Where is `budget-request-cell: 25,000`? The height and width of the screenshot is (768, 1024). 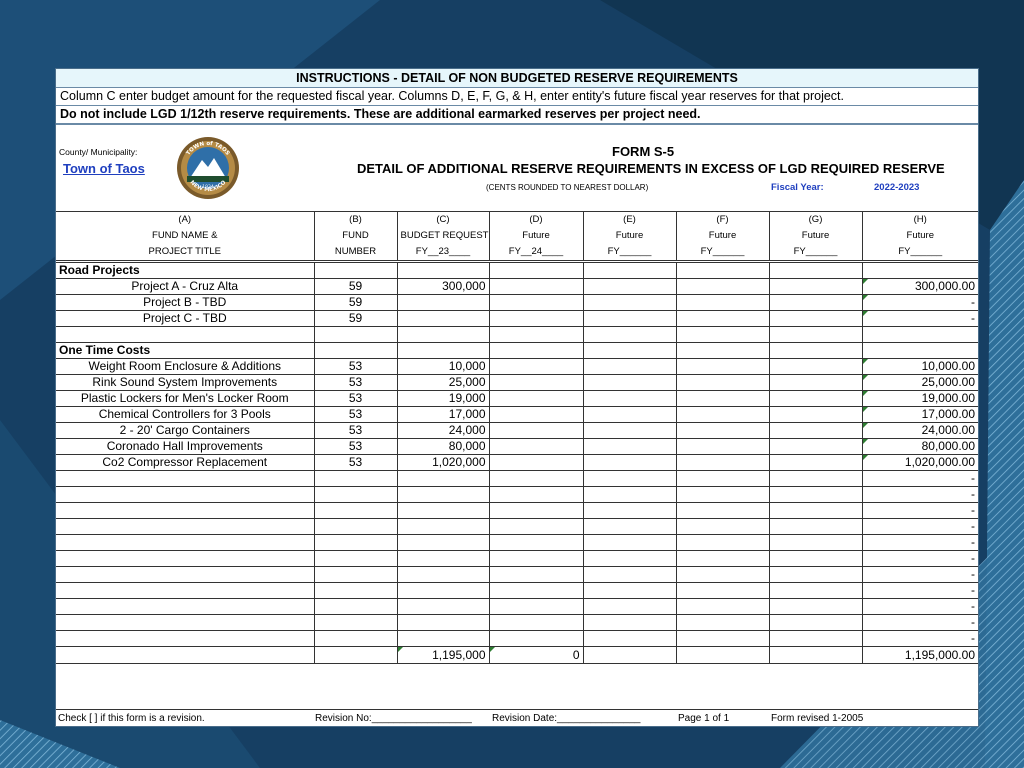
budget-request-cell: 25,000 is located at coordinates (443, 382).